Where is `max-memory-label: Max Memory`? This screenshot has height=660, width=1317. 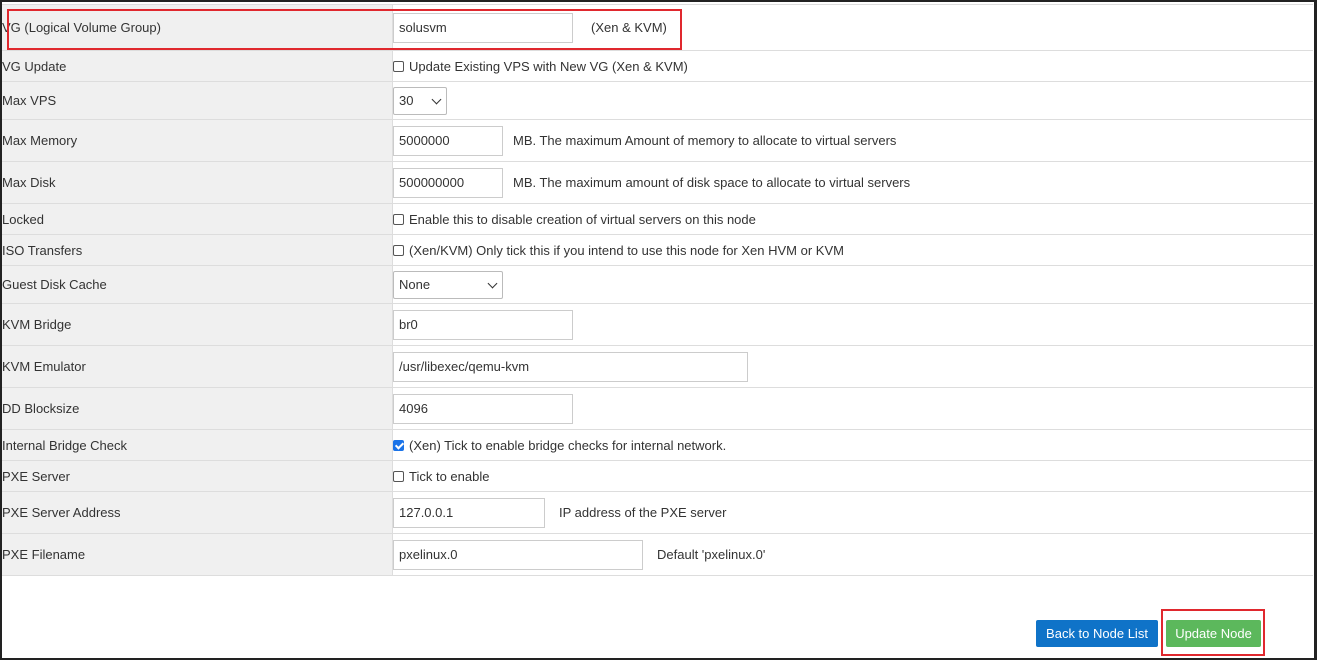 max-memory-label: Max Memory is located at coordinates (197, 140).